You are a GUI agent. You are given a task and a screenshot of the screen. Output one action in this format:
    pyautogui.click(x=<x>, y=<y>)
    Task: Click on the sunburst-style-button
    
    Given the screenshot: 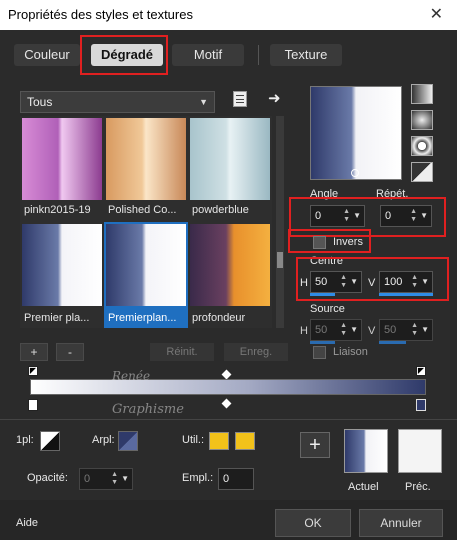 What is the action you would take?
    pyautogui.click(x=422, y=172)
    